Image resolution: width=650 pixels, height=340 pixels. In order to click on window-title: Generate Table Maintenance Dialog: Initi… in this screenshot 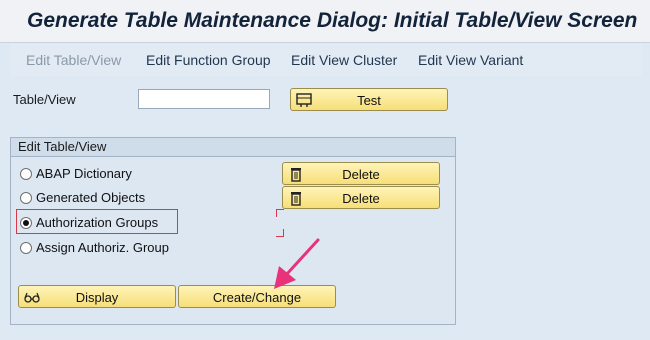, I will do `click(332, 20)`.